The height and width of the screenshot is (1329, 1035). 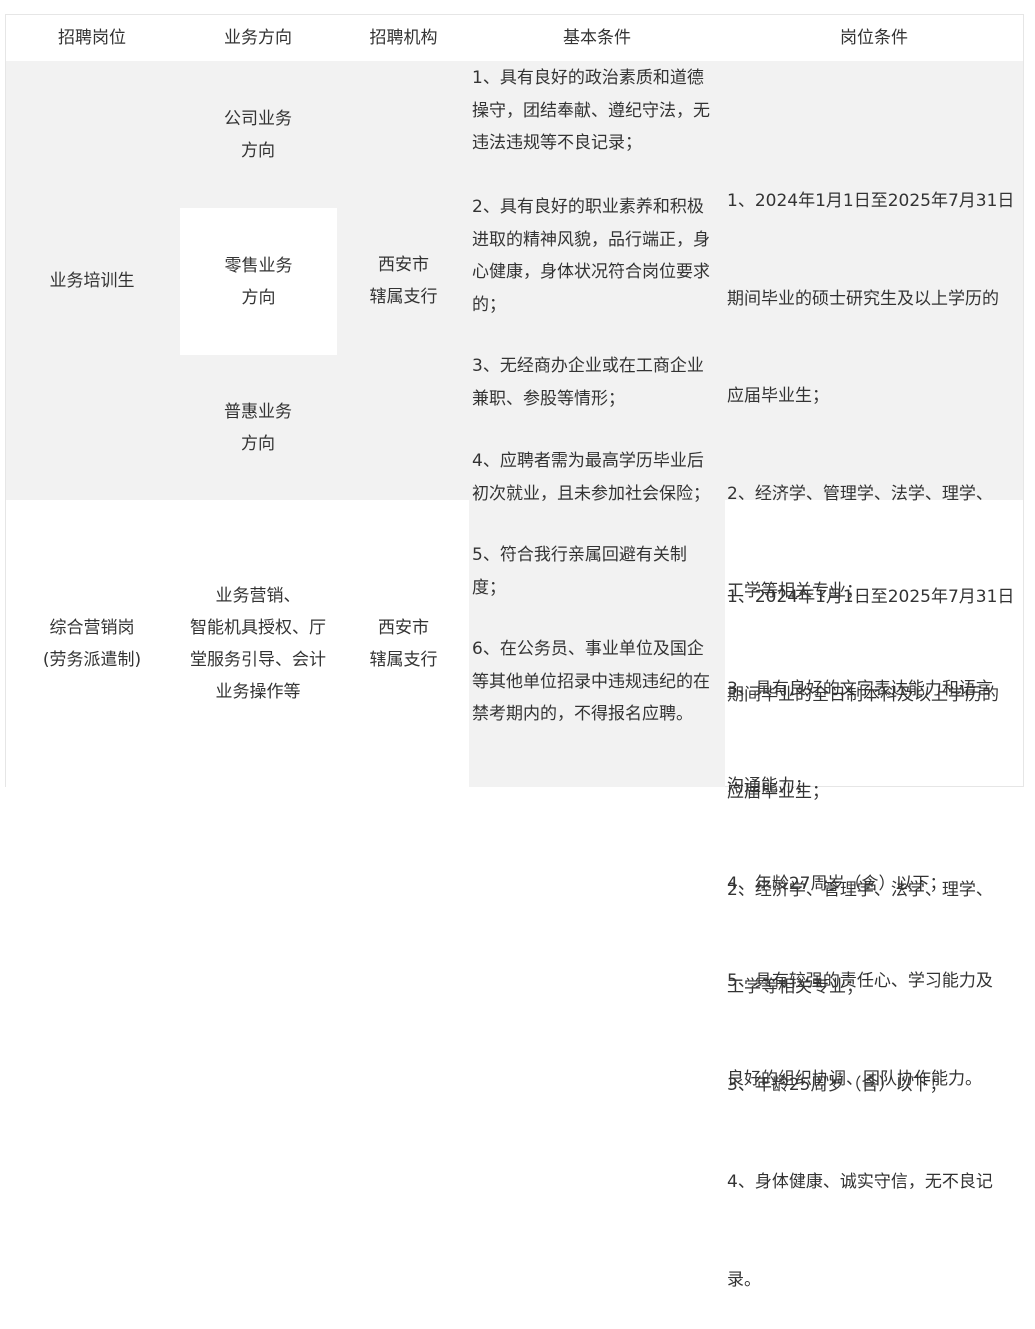 I want to click on direction-cell-inclusive: 普惠业务 方向, so click(x=258, y=427).